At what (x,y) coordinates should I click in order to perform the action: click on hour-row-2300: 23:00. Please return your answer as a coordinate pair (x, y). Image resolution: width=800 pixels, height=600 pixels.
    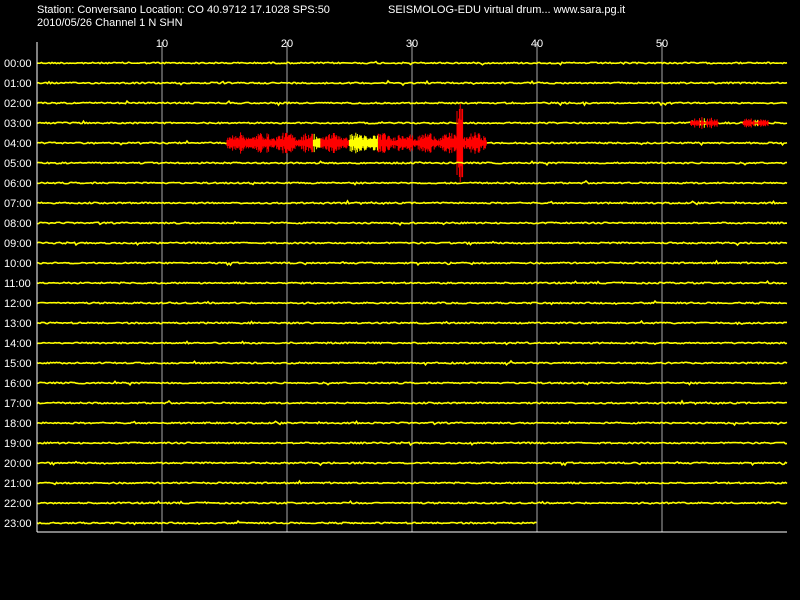
    Looking at the image, I should click on (270, 524).